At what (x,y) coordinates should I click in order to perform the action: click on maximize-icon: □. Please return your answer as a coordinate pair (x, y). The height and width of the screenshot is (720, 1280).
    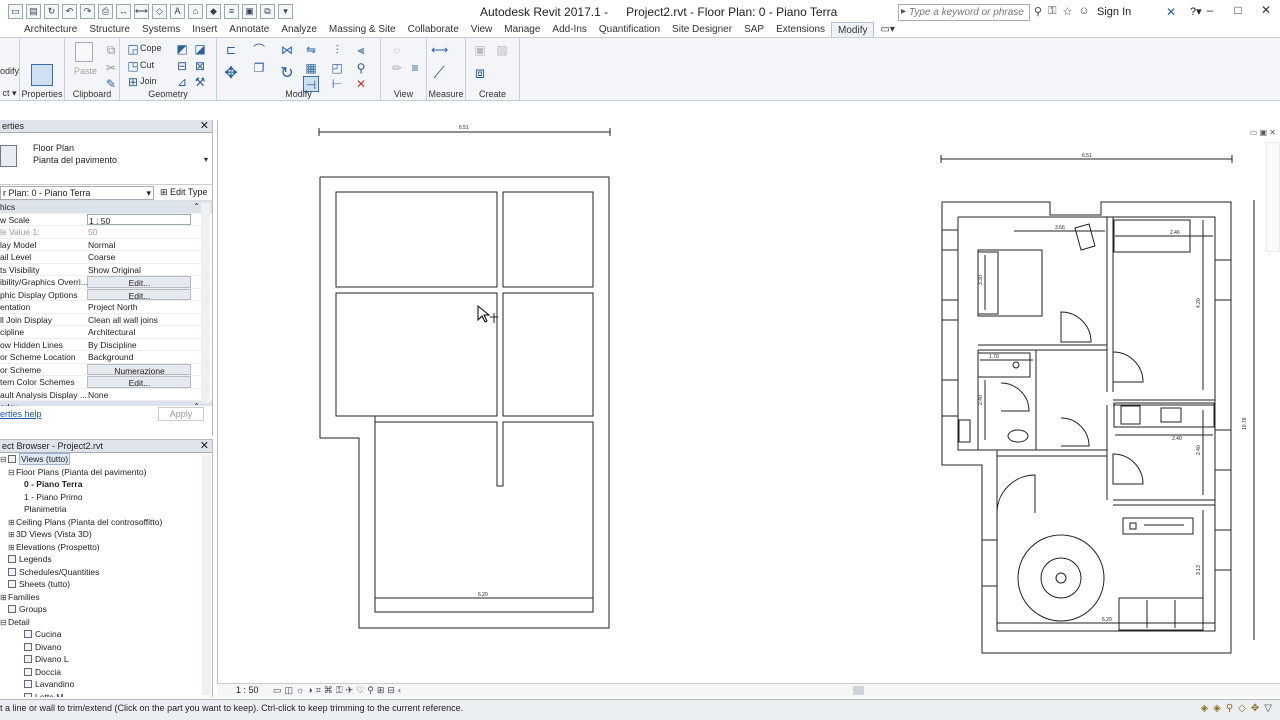
    Looking at the image, I should click on (1238, 11).